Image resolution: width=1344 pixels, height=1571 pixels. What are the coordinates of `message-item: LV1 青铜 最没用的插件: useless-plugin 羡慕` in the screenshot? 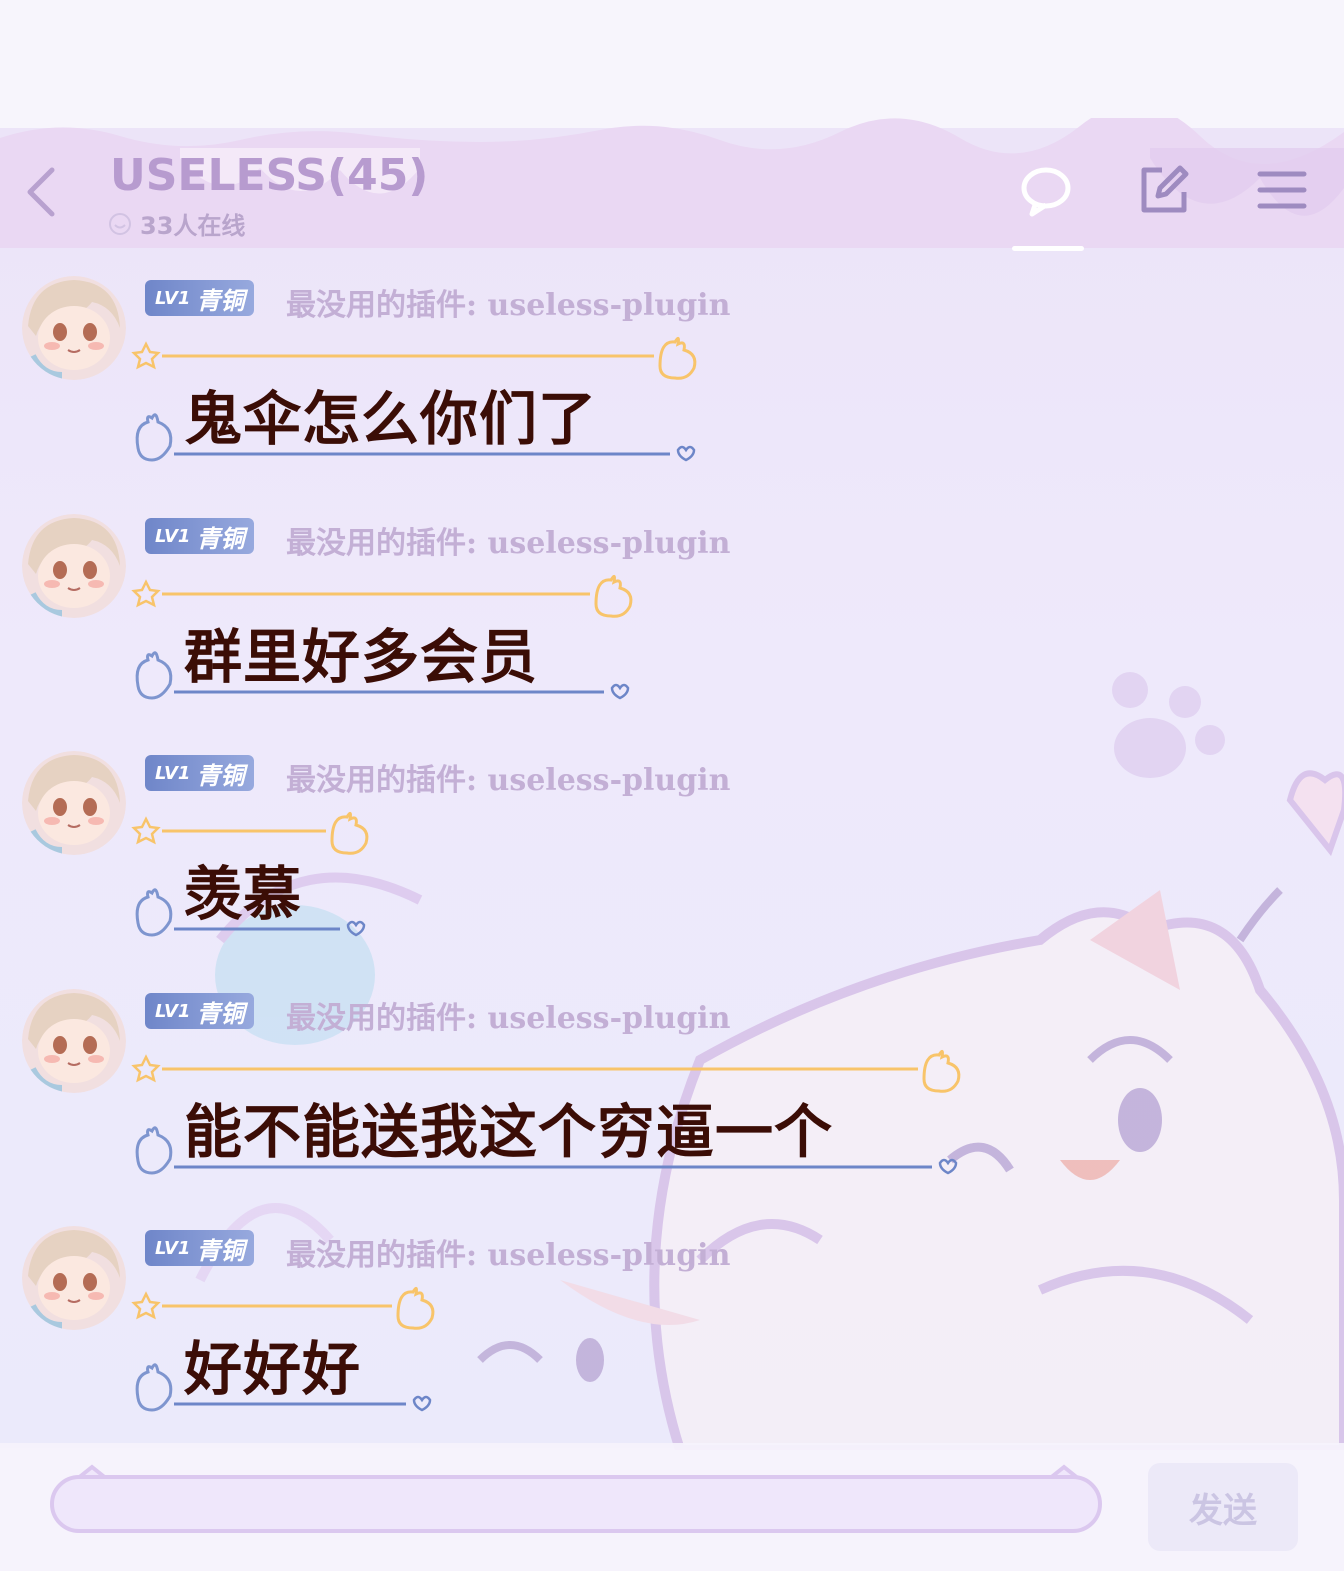 It's located at (672, 861).